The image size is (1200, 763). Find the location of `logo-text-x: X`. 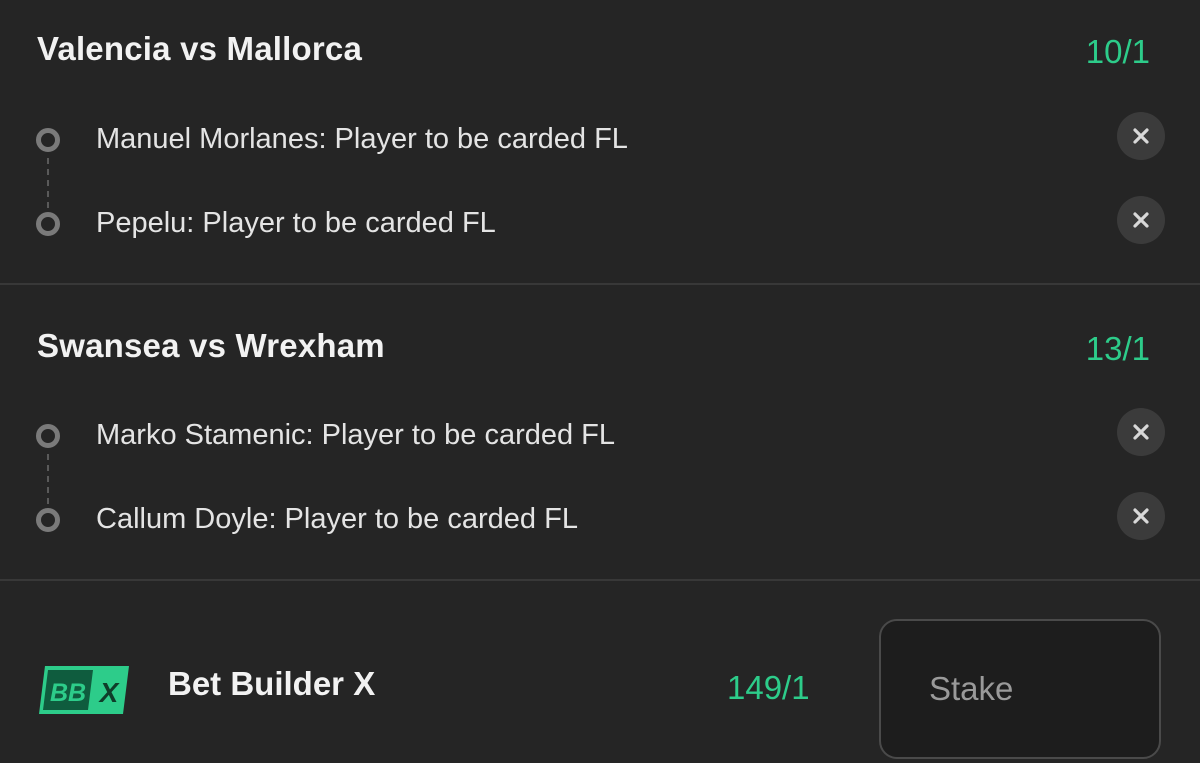

logo-text-x: X is located at coordinates (109, 692).